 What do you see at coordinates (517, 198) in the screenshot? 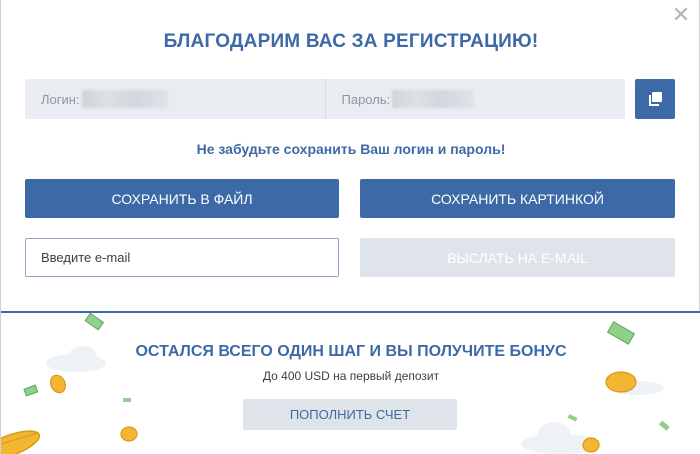
I see `save-as-image-button: СОХРАНИТЬ КАРТИНКОЙ` at bounding box center [517, 198].